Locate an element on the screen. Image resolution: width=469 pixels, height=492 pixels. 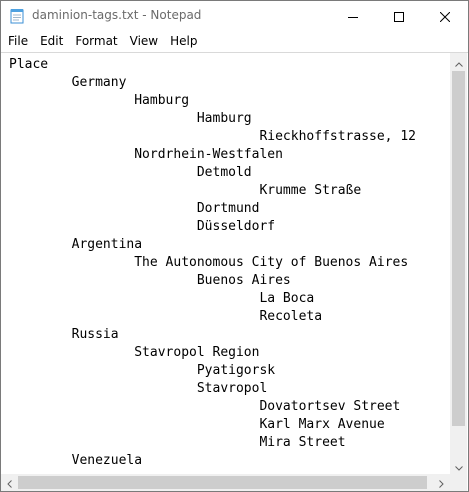
menu-bar: File Edit Format View Help is located at coordinates (234, 41).